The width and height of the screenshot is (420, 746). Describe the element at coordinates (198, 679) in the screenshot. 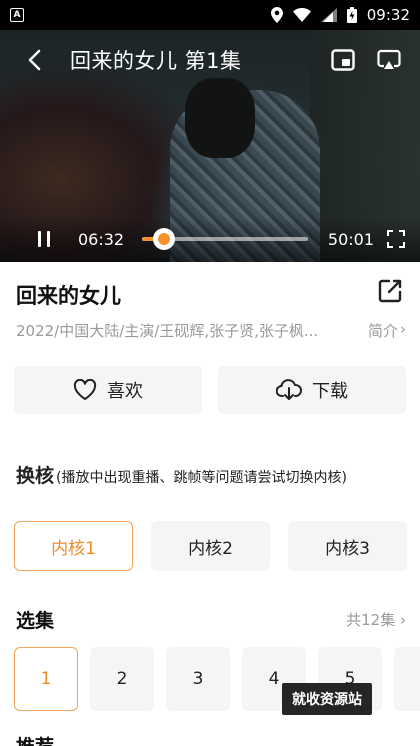

I see `episode-item: 3` at that location.